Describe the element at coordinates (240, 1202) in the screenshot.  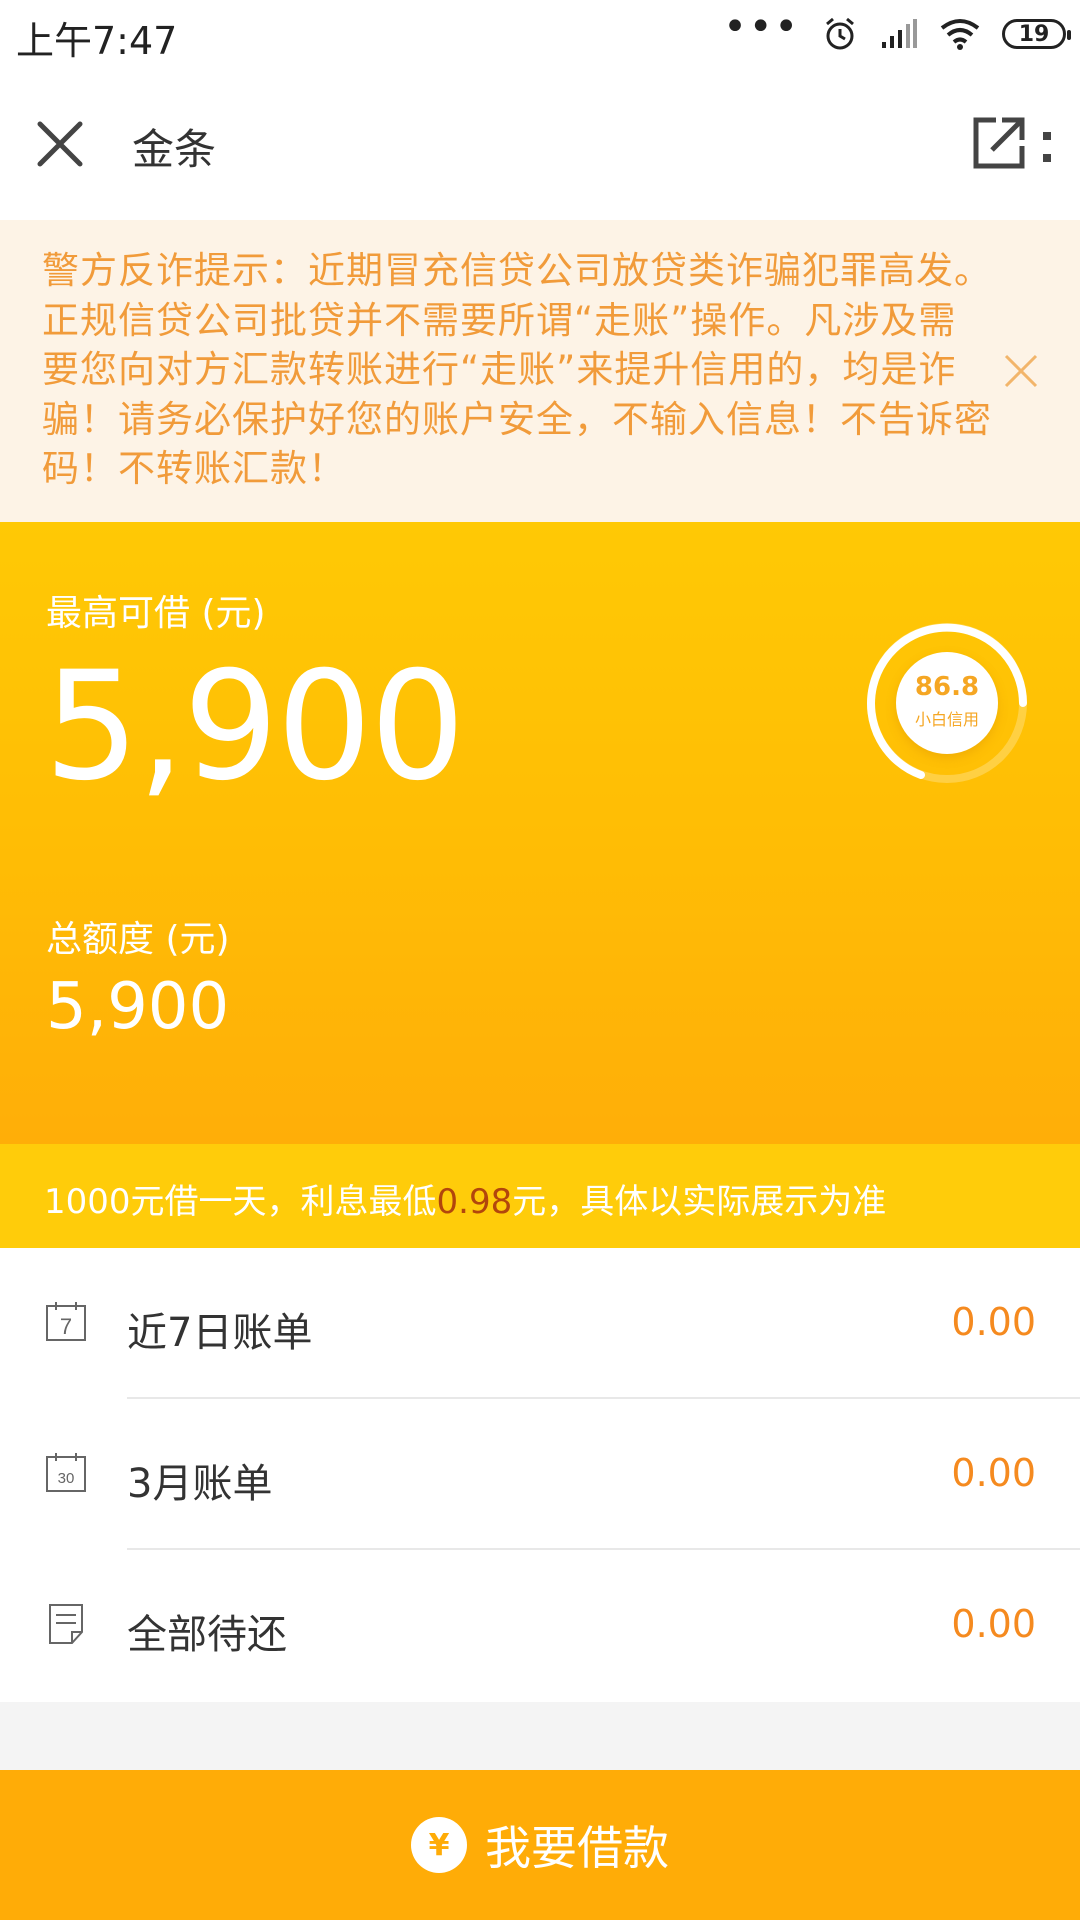
I see `interest-prefix: 1000元借一天，利息最低` at that location.